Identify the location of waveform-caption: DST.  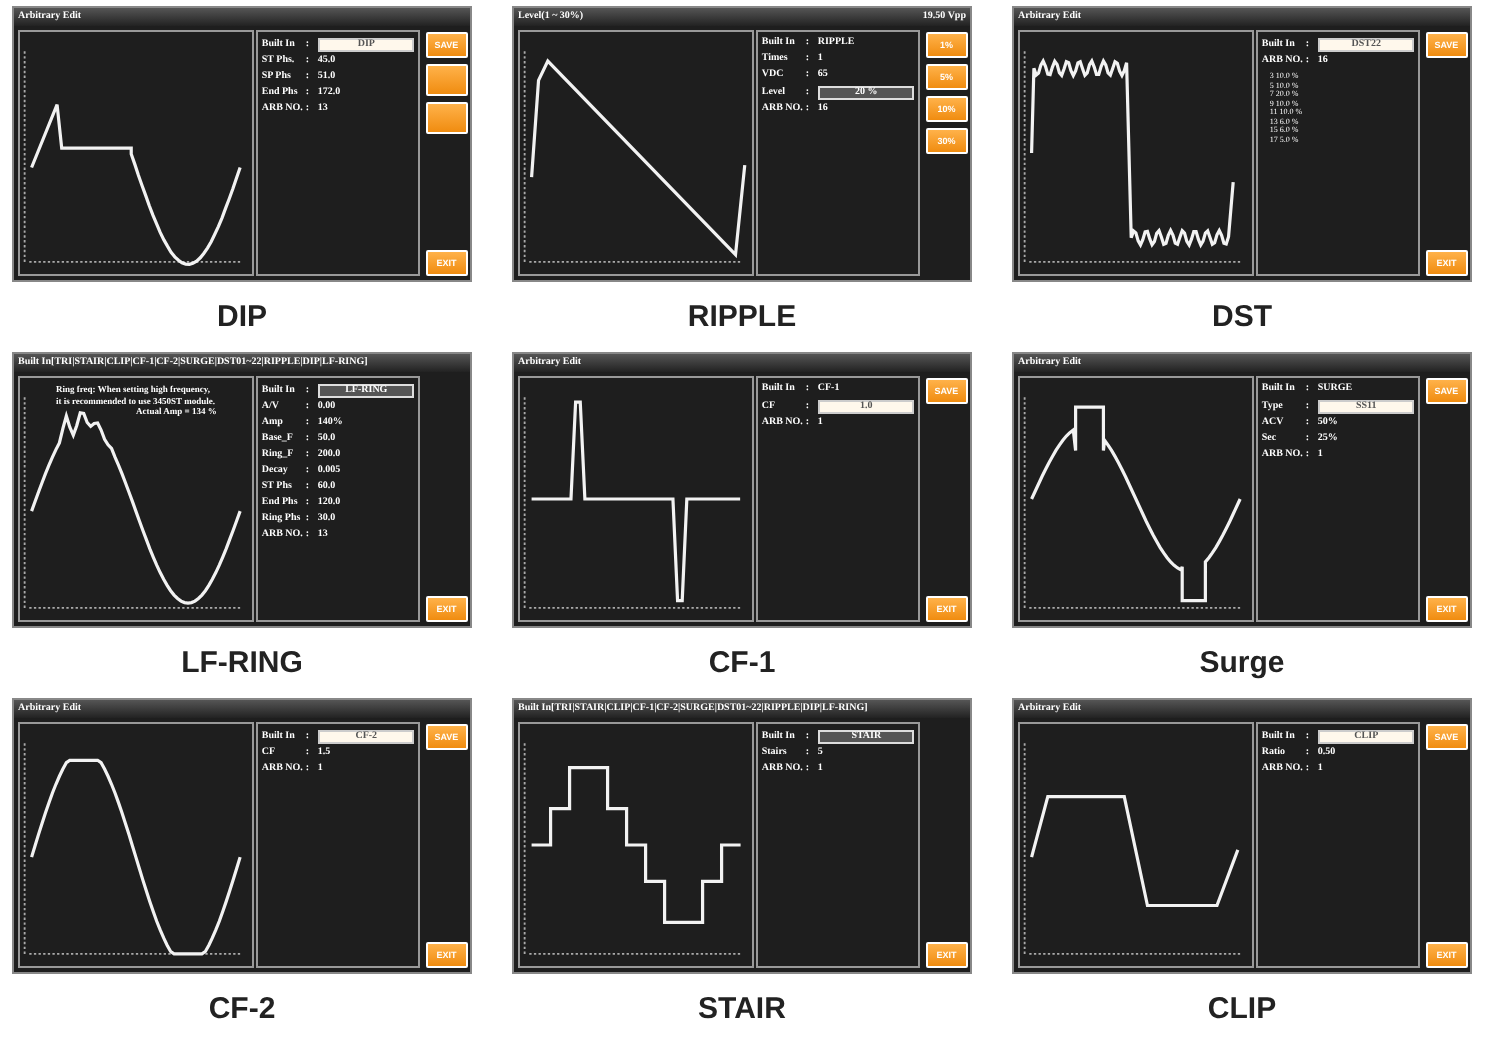
(1242, 318).